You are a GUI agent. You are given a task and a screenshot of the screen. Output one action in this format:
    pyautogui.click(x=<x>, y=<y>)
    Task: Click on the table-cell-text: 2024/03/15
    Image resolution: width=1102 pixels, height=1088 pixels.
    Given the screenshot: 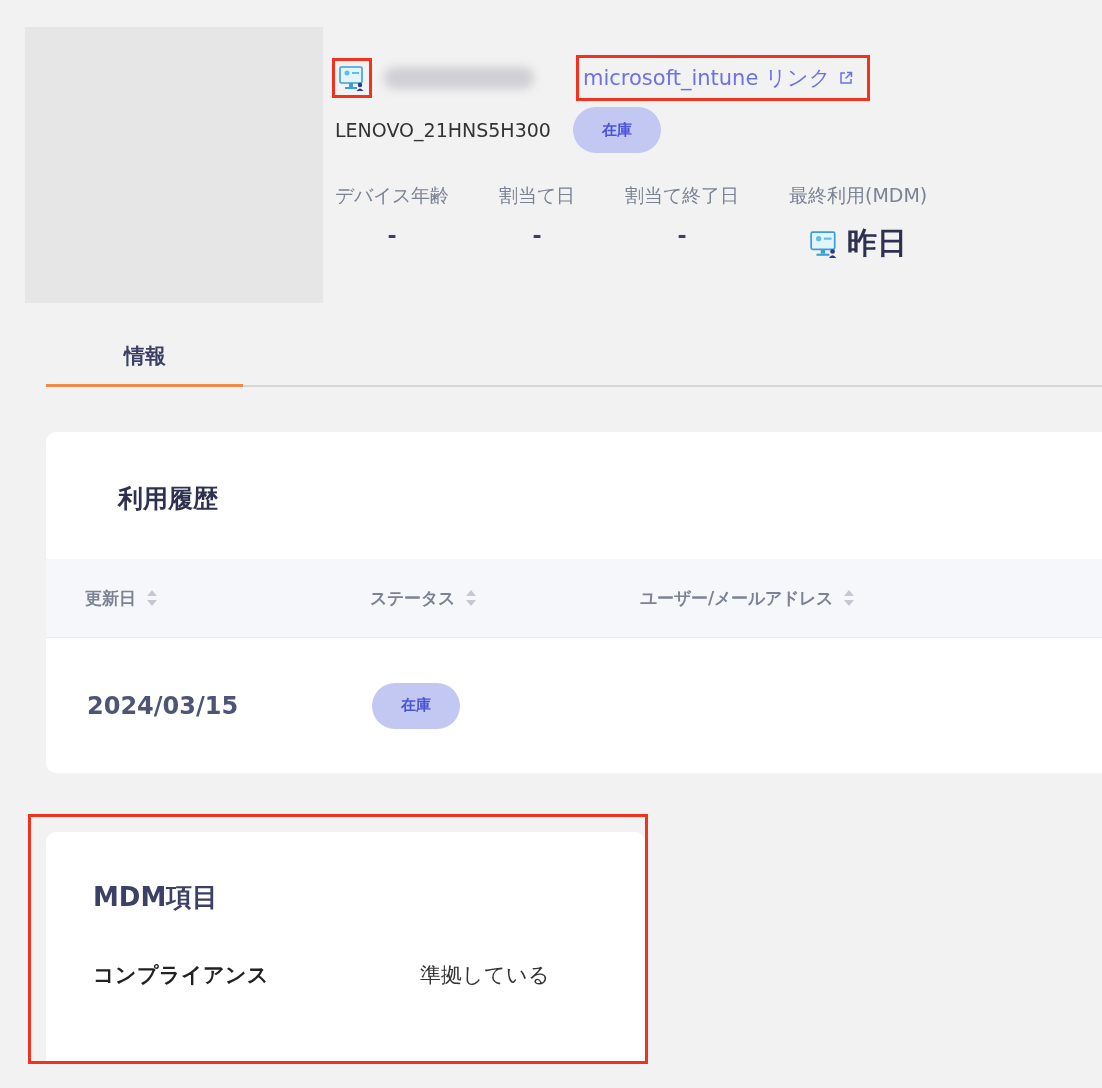 What is the action you would take?
    pyautogui.click(x=163, y=705)
    